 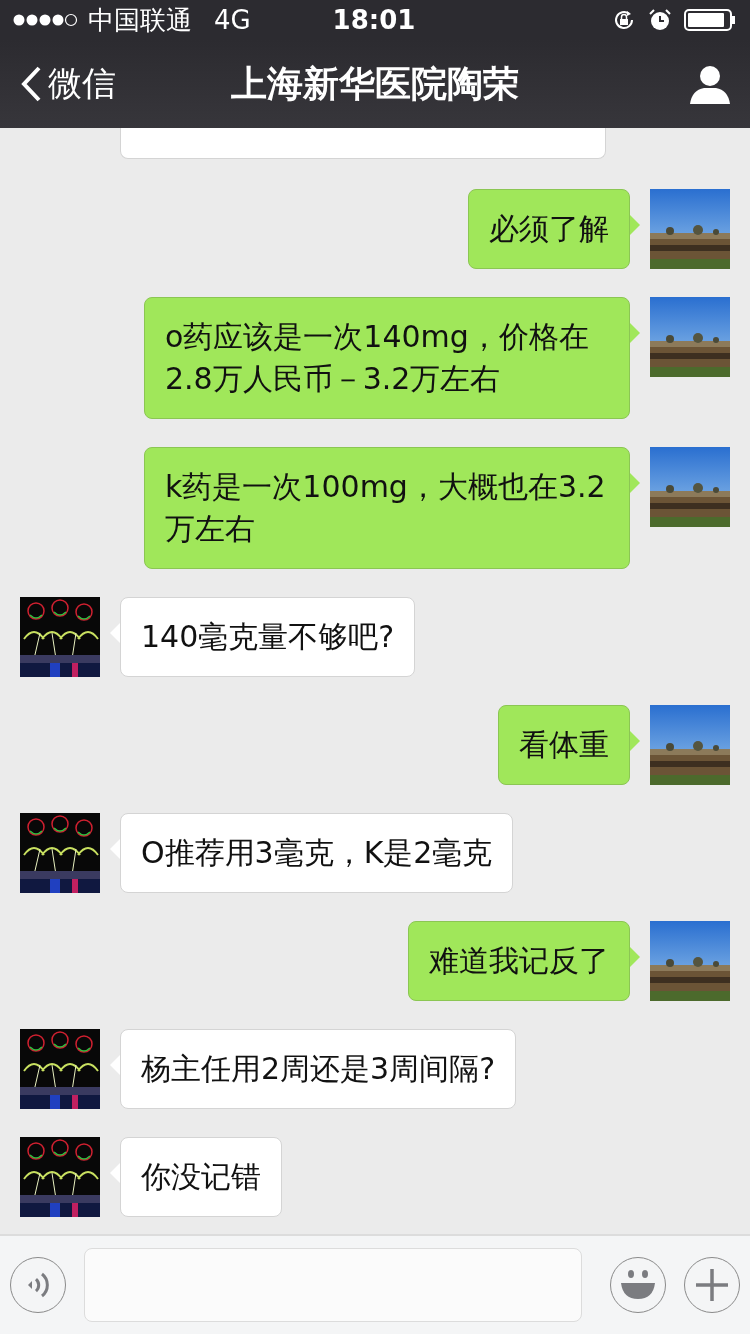 What do you see at coordinates (712, 1285) in the screenshot?
I see `plus-icon` at bounding box center [712, 1285].